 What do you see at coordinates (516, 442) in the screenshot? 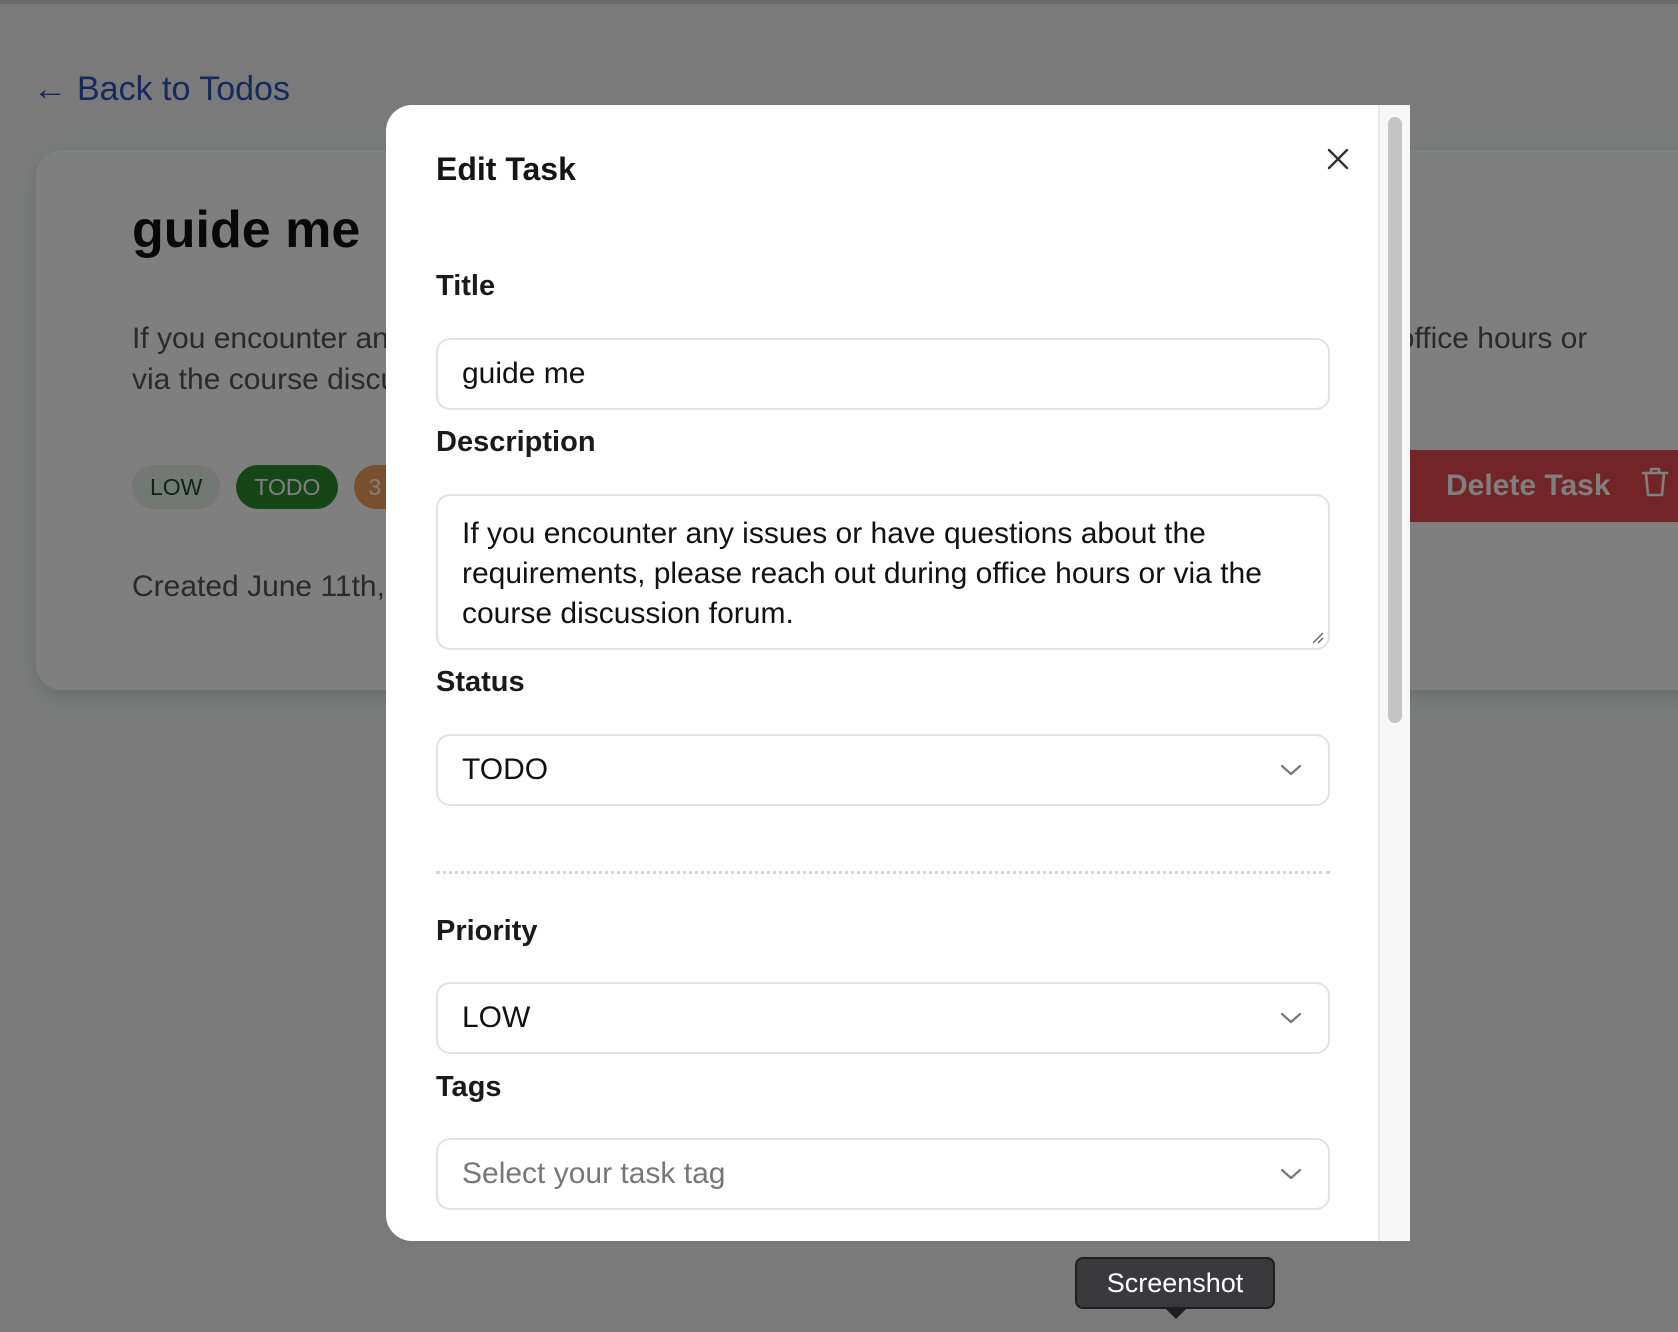
I see `description-label: Description` at bounding box center [516, 442].